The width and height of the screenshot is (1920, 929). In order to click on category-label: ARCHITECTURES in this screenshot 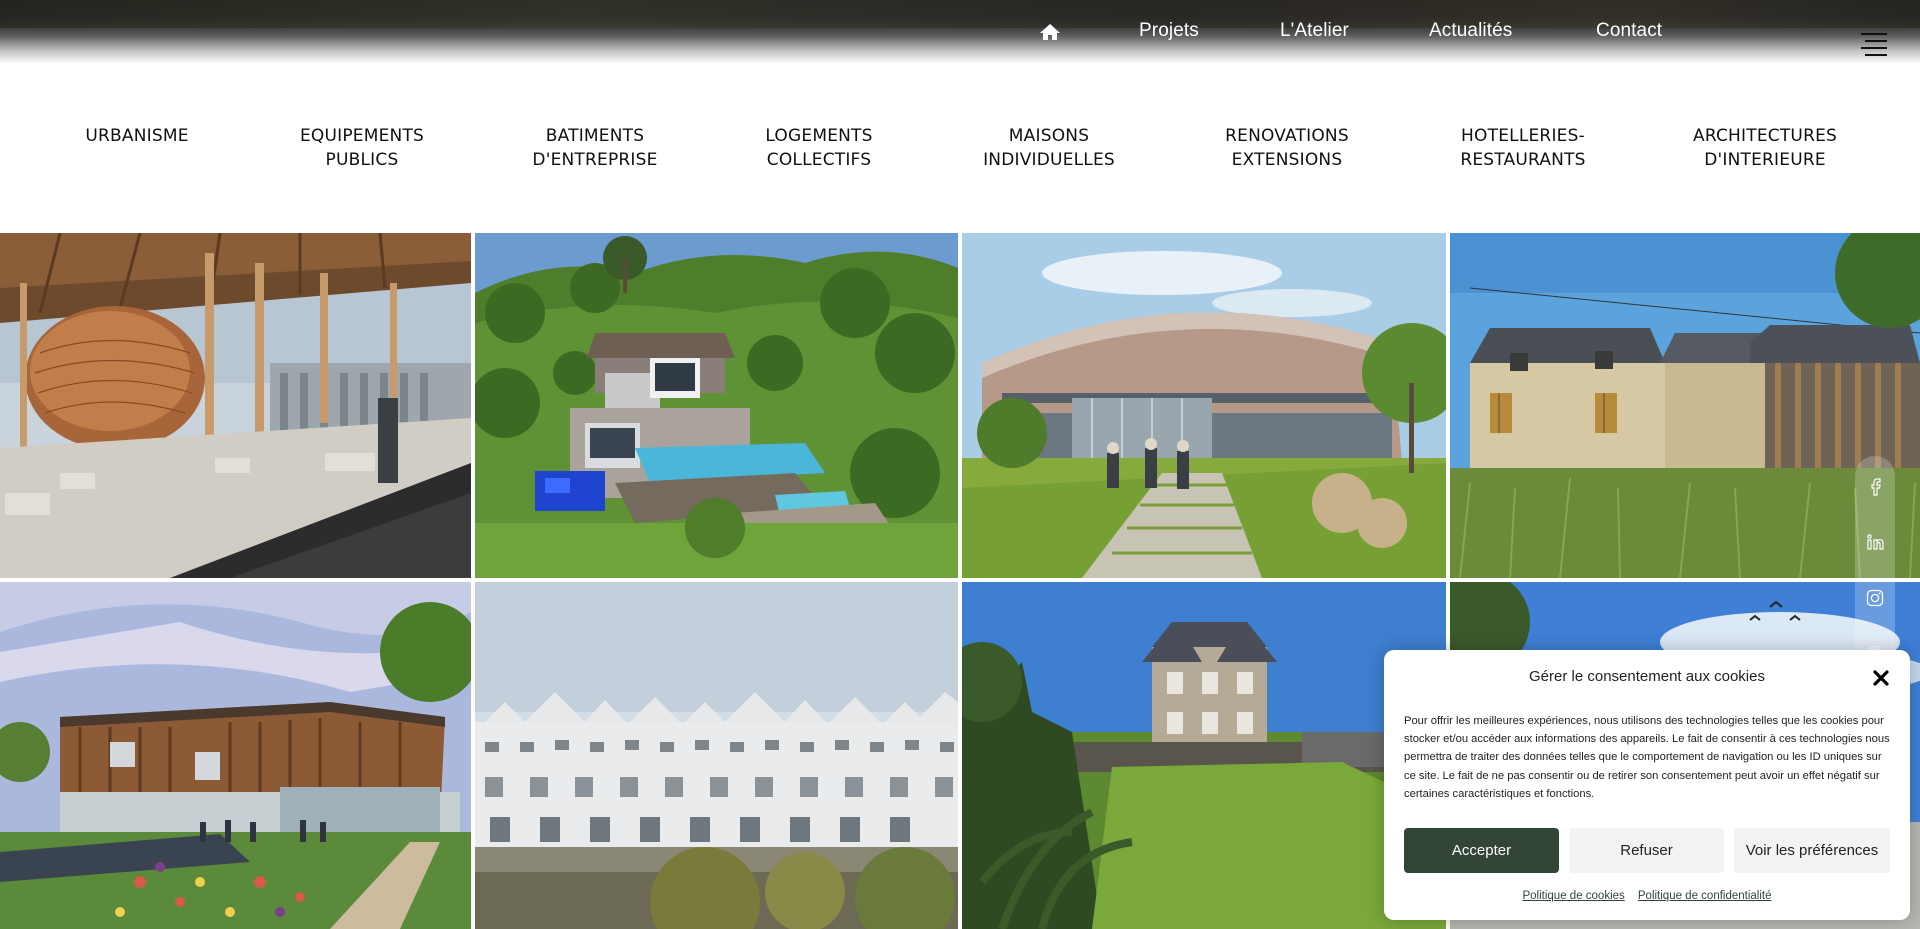, I will do `click(1765, 136)`.